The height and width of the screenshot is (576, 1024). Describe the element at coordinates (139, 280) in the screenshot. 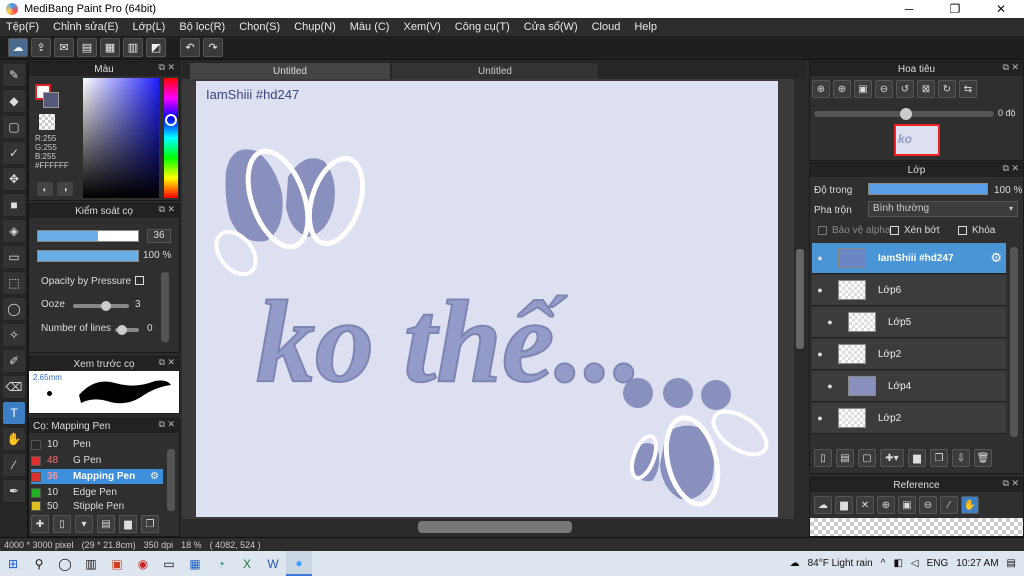

I see `opacity-pressure-checkbox` at that location.